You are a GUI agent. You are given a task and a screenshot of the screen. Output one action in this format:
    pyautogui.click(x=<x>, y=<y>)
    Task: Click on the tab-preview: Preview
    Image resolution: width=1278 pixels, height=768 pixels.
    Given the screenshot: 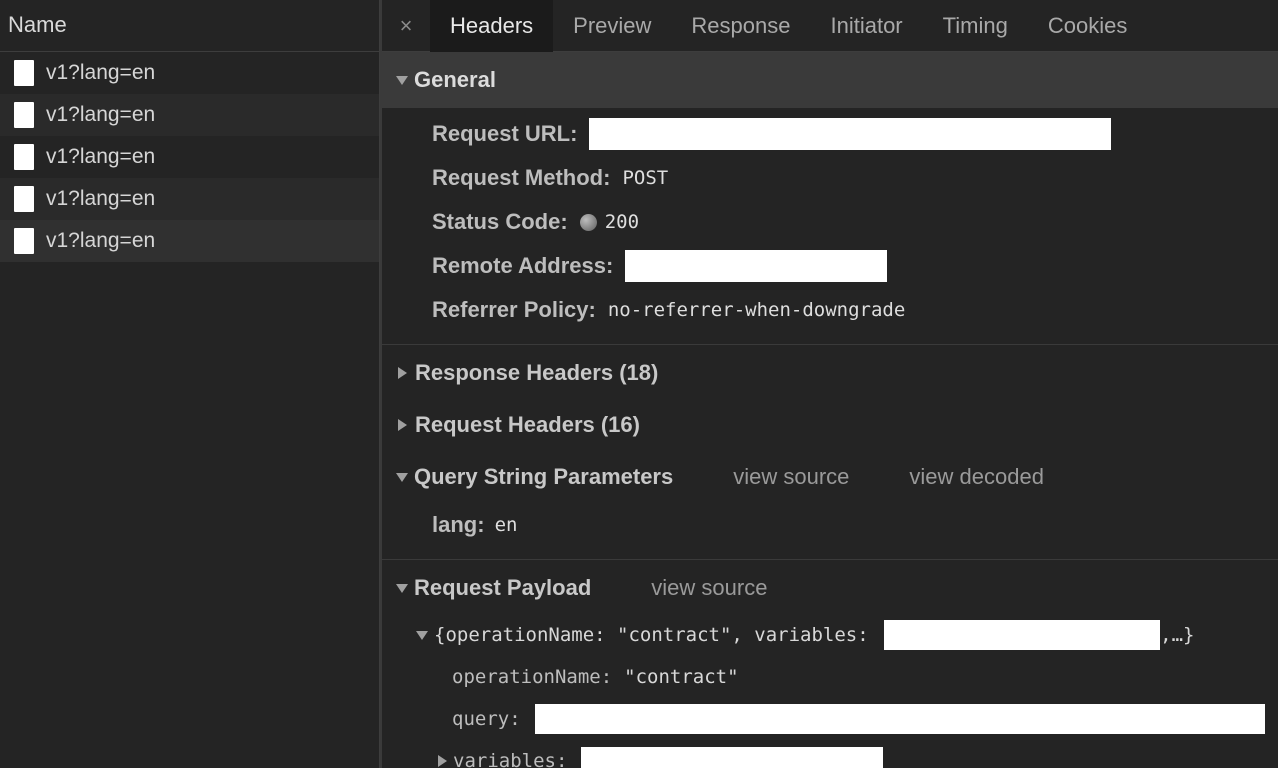 What is the action you would take?
    pyautogui.click(x=612, y=26)
    